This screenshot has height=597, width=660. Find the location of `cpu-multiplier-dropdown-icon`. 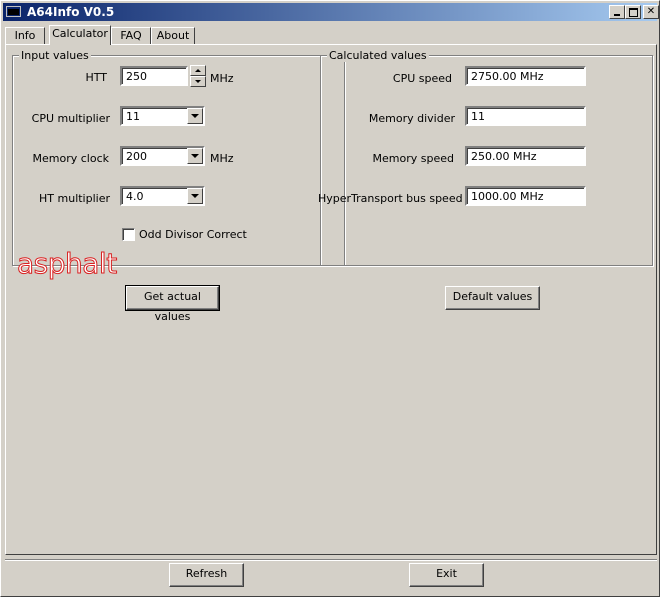

cpu-multiplier-dropdown-icon is located at coordinates (195, 116).